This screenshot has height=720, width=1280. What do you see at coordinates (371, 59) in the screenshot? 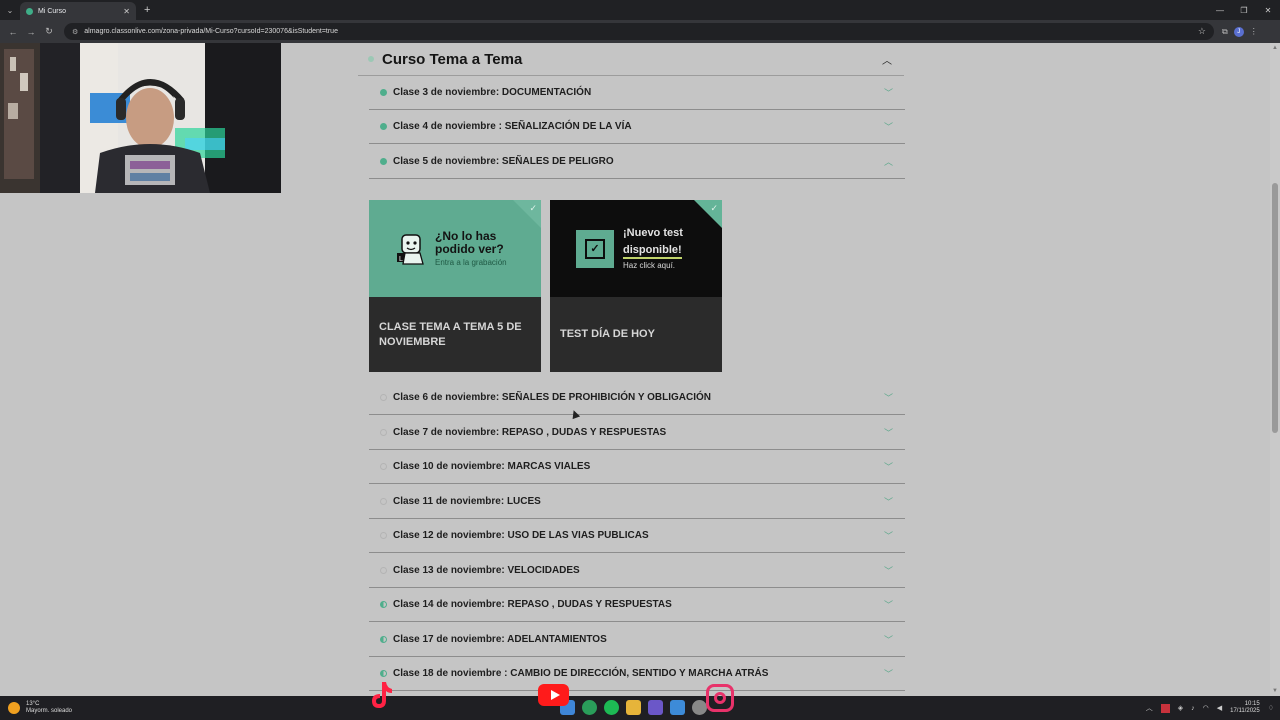
I see `section-status-icon` at bounding box center [371, 59].